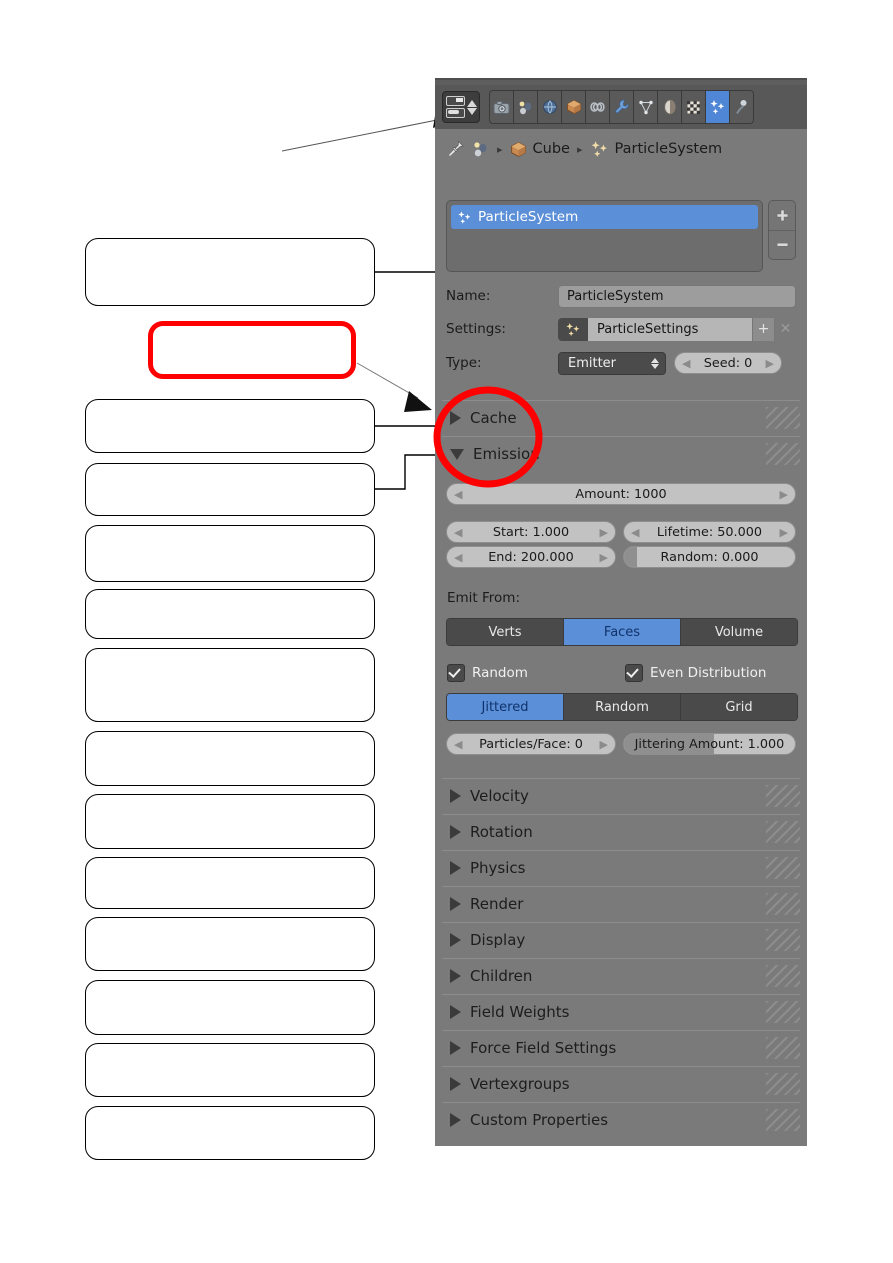 This screenshot has height=1263, width=893. I want to click on tab-render, so click(502, 107).